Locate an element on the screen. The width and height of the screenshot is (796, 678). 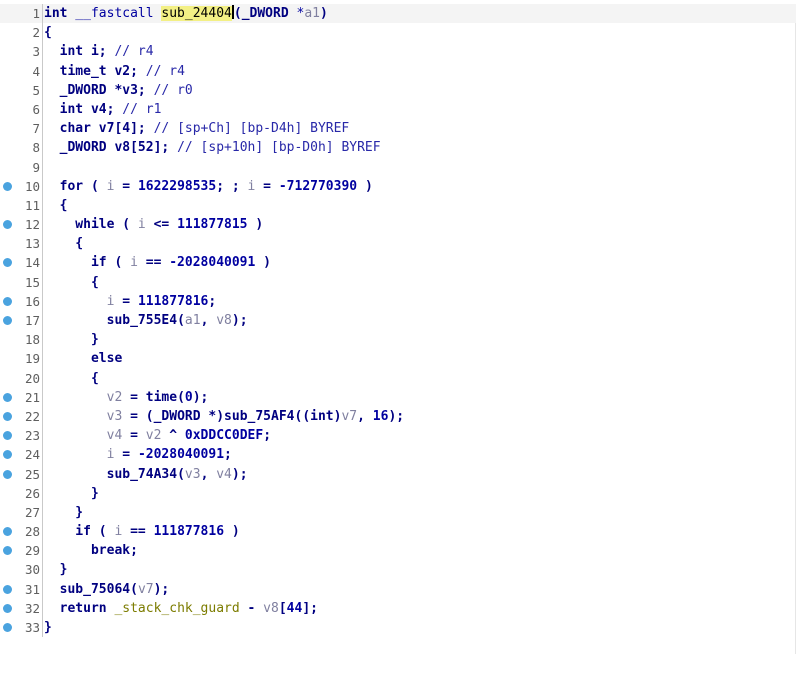
code-text: else is located at coordinates (420, 358).